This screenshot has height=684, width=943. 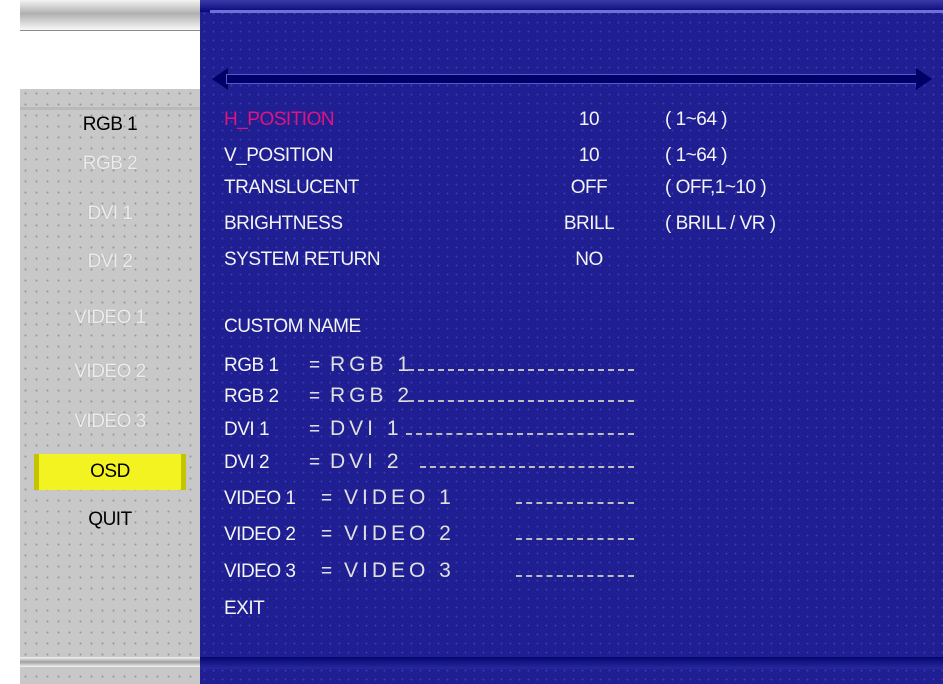 I want to click on sidebar-item-dvi2: DVI 2, so click(x=110, y=262).